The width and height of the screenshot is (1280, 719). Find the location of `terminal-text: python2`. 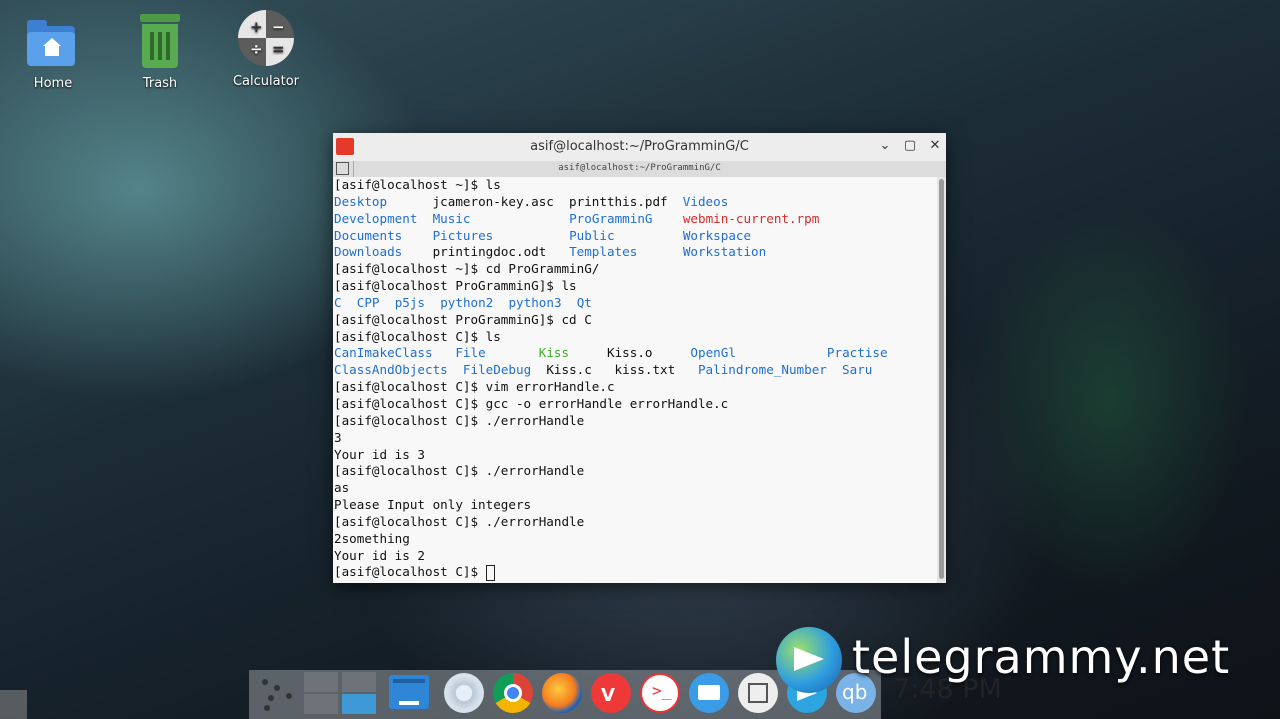

terminal-text: python2 is located at coordinates (467, 302).